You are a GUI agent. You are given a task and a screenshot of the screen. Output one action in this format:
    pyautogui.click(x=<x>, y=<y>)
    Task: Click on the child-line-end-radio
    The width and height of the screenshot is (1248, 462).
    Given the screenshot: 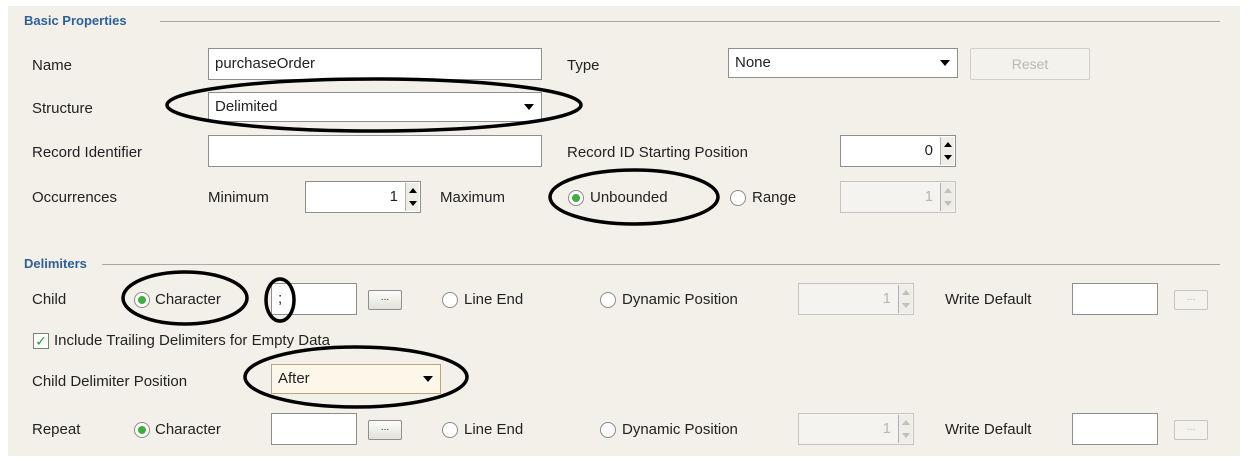 What is the action you would take?
    pyautogui.click(x=450, y=300)
    